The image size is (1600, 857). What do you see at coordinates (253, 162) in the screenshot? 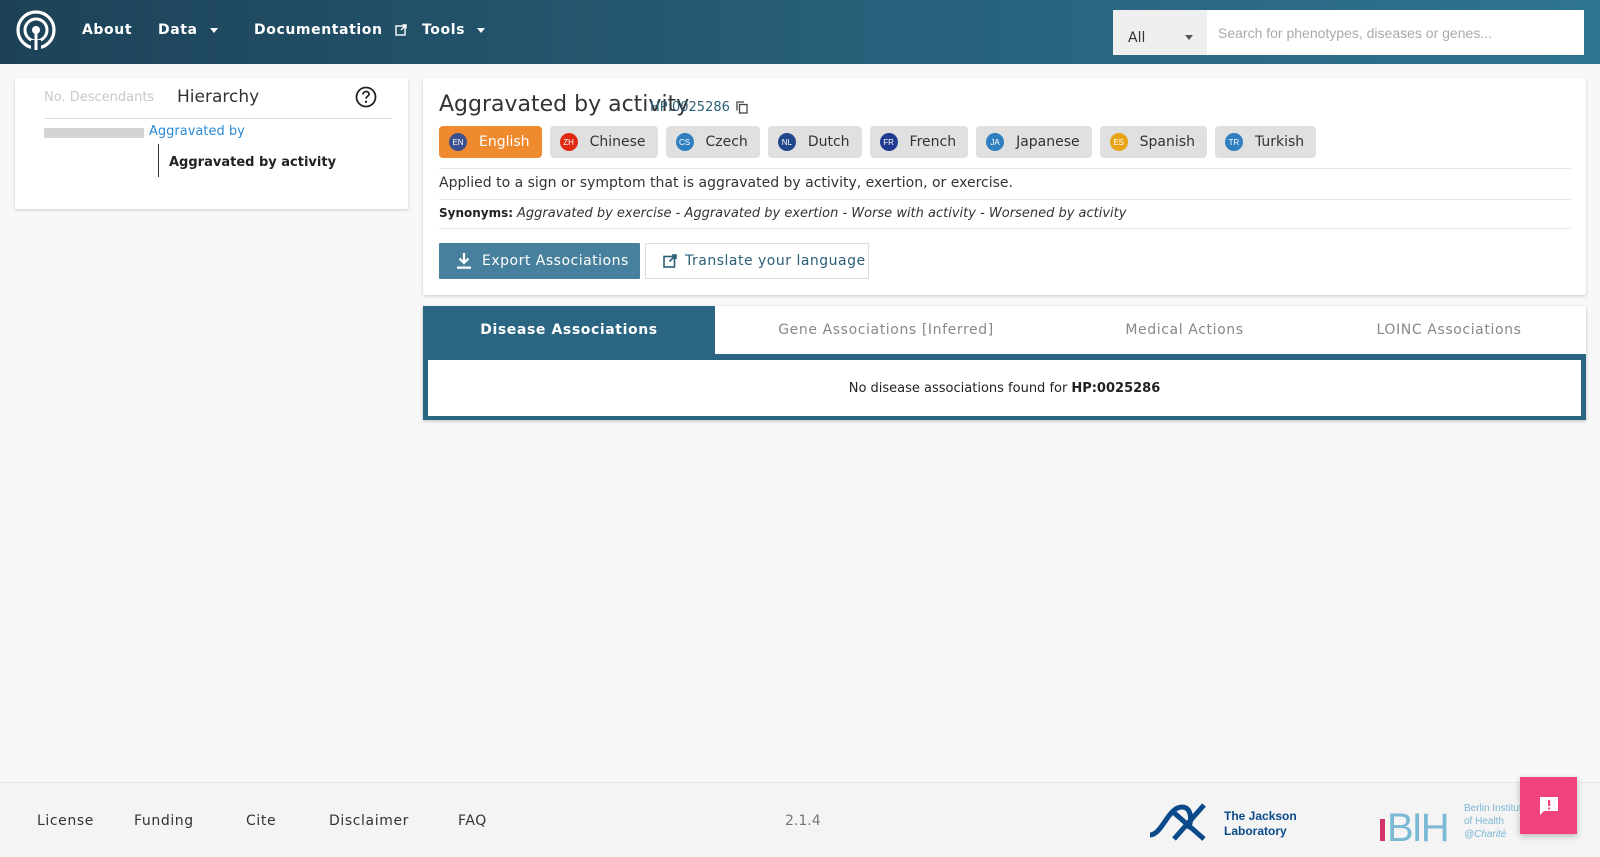
I see `tree-current-term: Aggravated by activity` at bounding box center [253, 162].